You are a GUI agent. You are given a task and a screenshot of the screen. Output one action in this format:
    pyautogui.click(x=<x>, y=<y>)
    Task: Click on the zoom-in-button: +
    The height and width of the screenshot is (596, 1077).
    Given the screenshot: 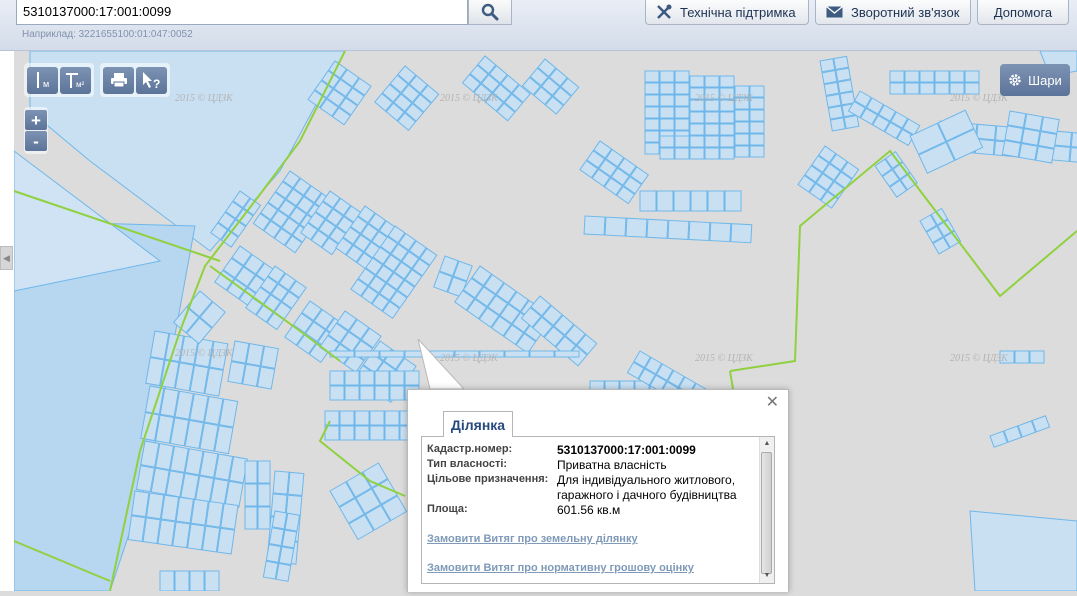 What is the action you would take?
    pyautogui.click(x=36, y=120)
    